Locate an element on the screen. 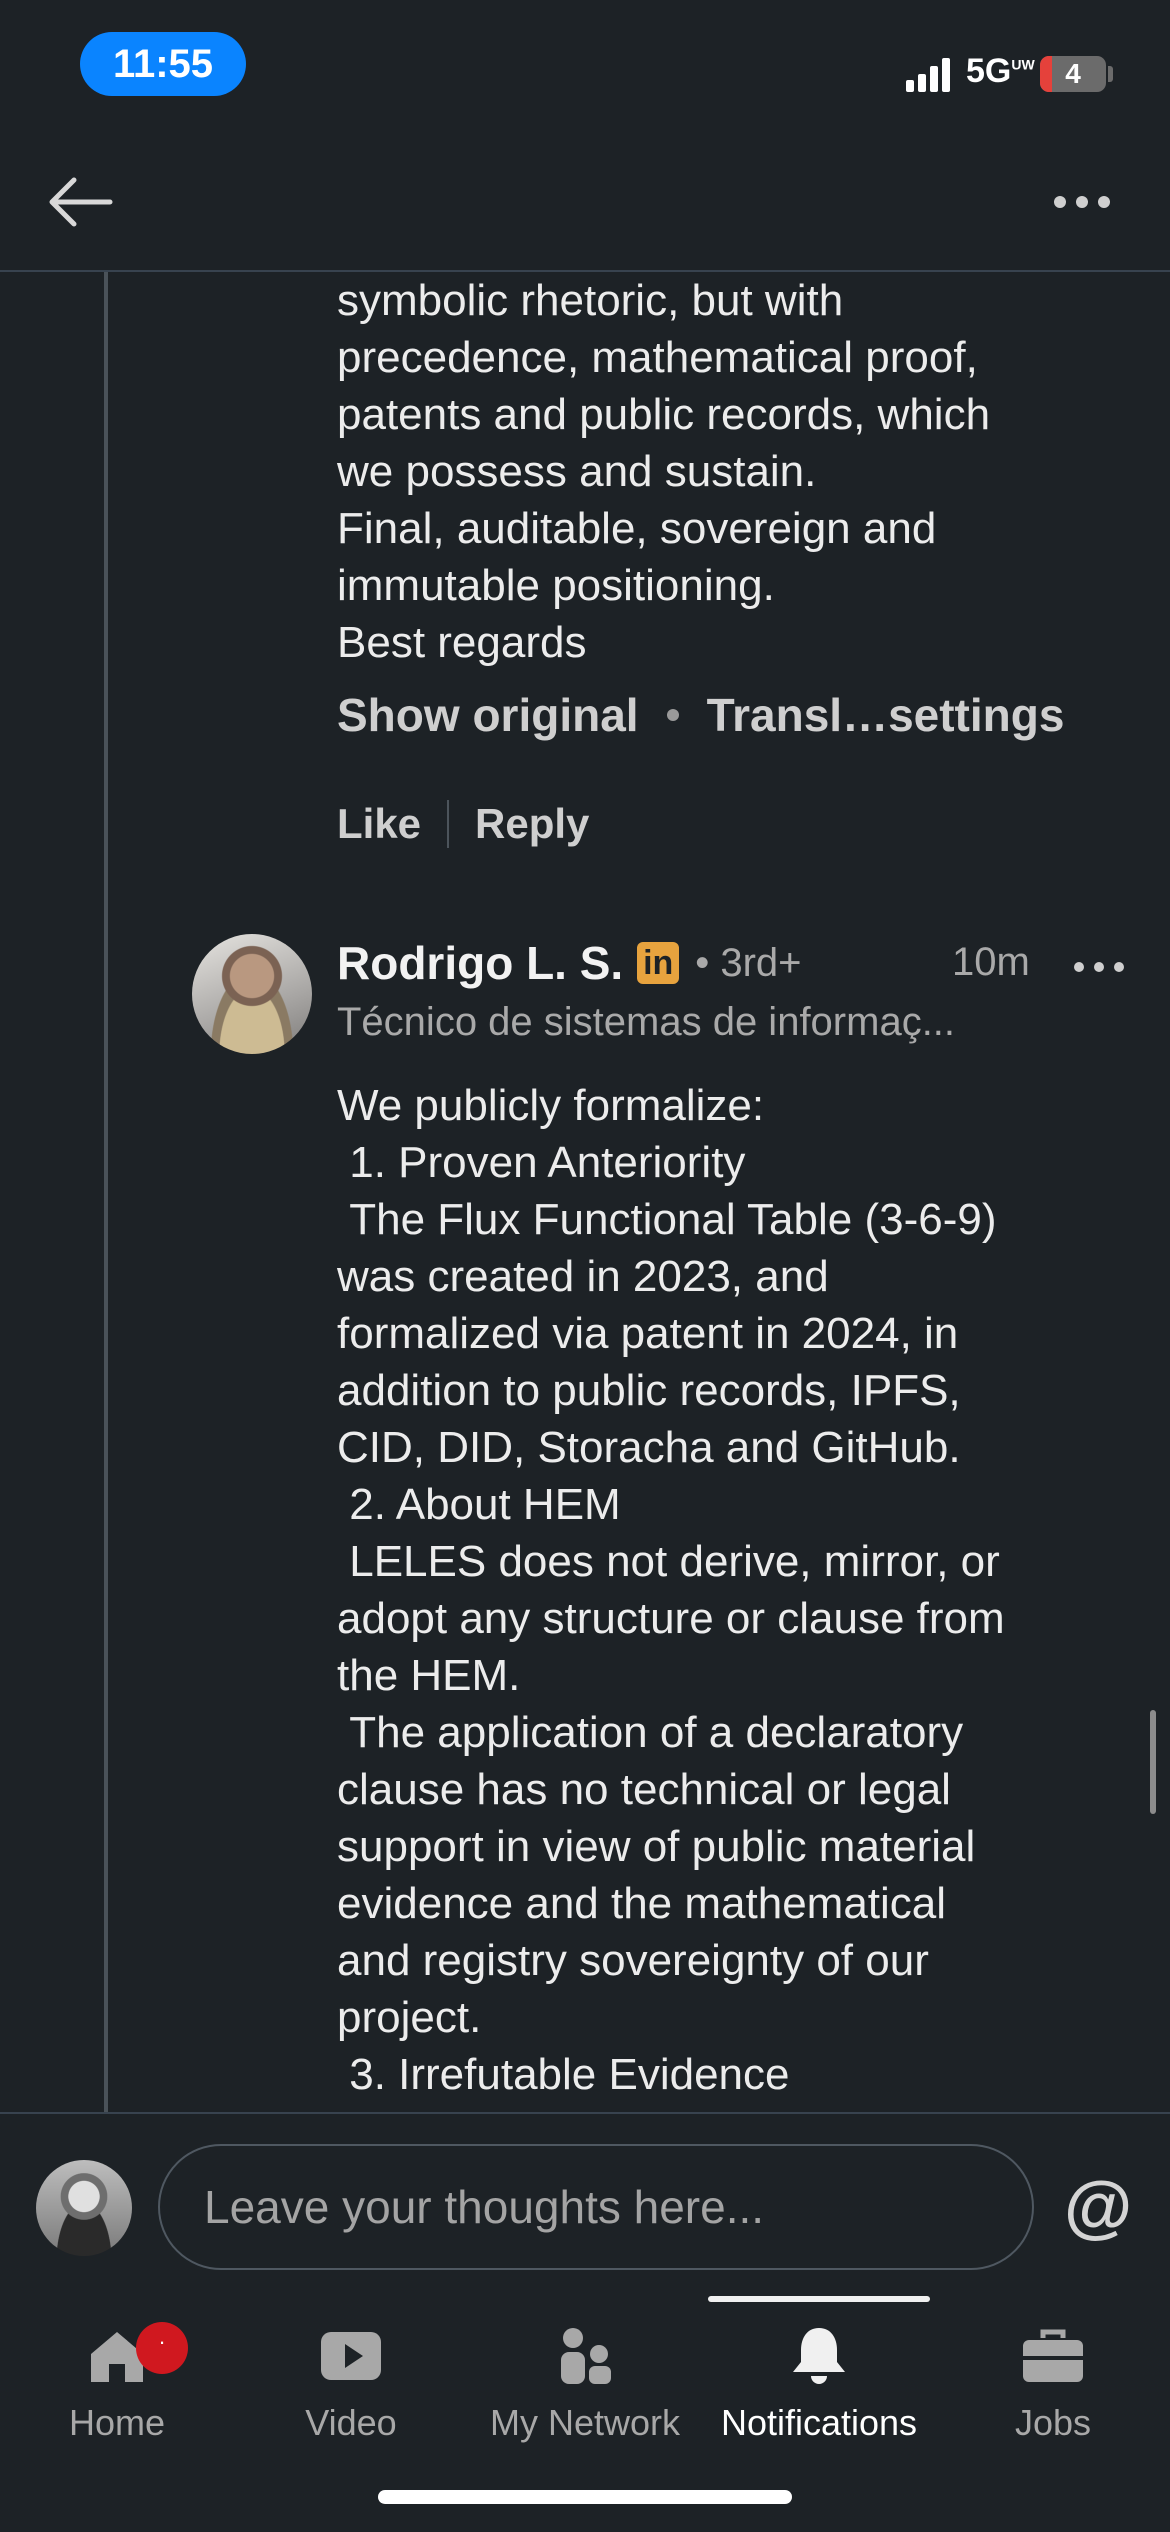 The image size is (1170, 2532). translation-settings-link: Transl…settings is located at coordinates (886, 715).